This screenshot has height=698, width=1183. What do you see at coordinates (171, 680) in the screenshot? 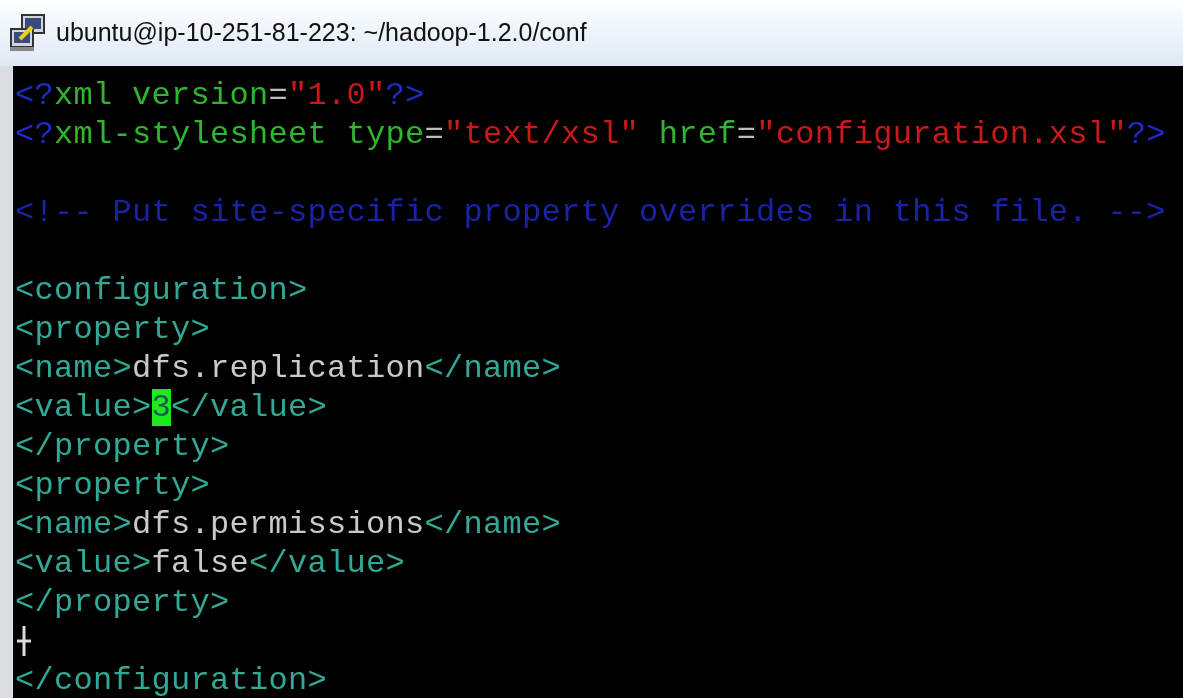
I see `xml-tag: </configuration>` at bounding box center [171, 680].